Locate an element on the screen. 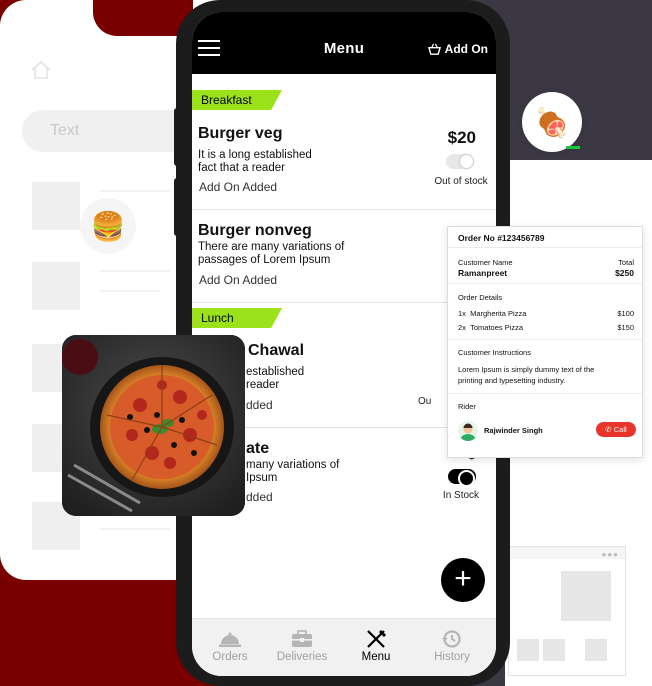 The image size is (652, 686). item-description-line: Ipsum is located at coordinates (262, 478).